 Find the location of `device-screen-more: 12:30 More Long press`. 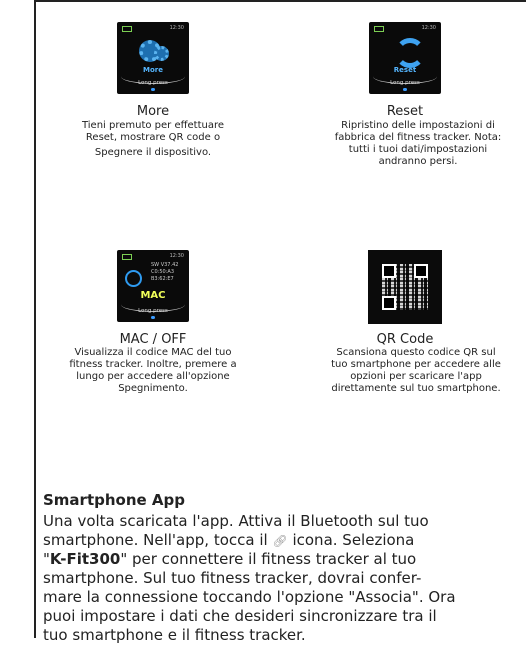

device-screen-more: 12:30 More Long press is located at coordinates (153, 58).